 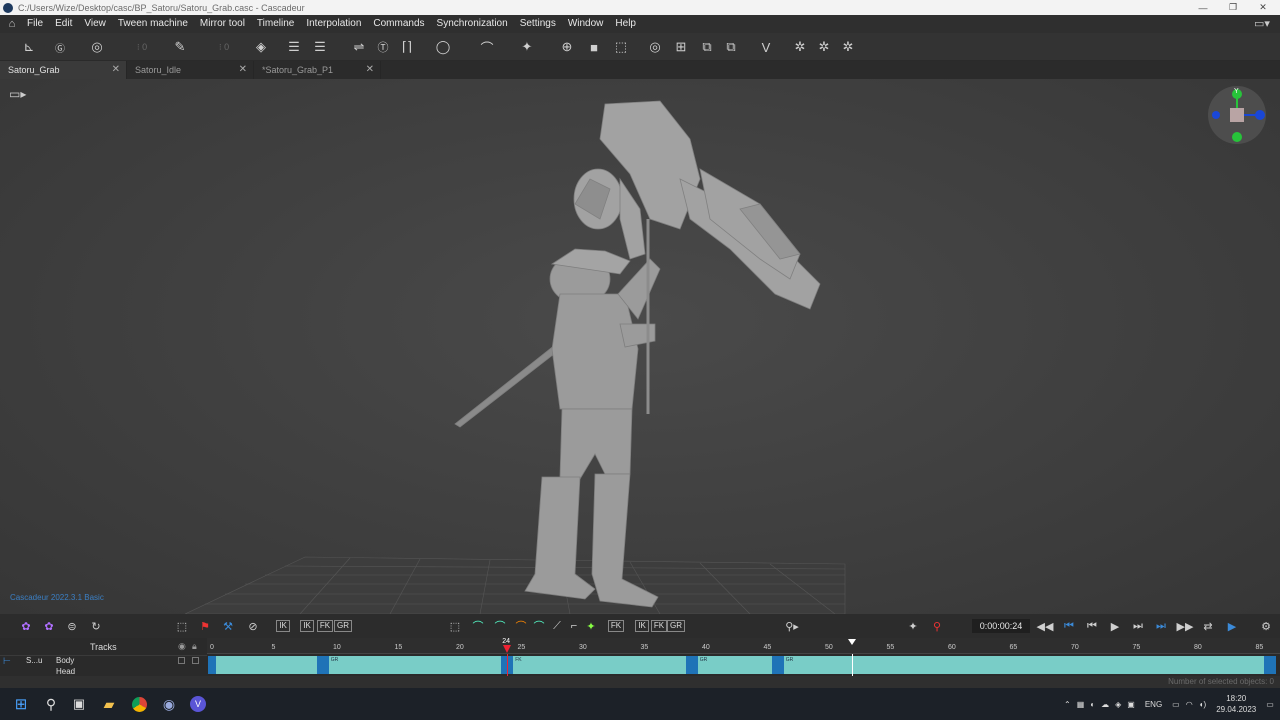 I want to click on menu-view: View, so click(x=95, y=24).